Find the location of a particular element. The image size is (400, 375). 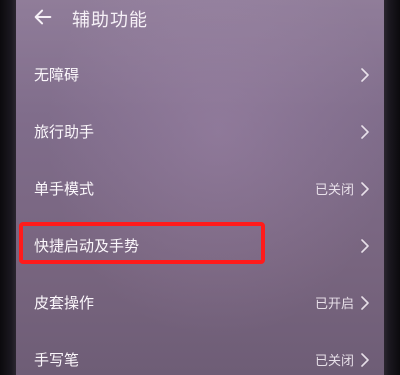

settings-item-label: 快捷启动及手势 is located at coordinates (87, 246).